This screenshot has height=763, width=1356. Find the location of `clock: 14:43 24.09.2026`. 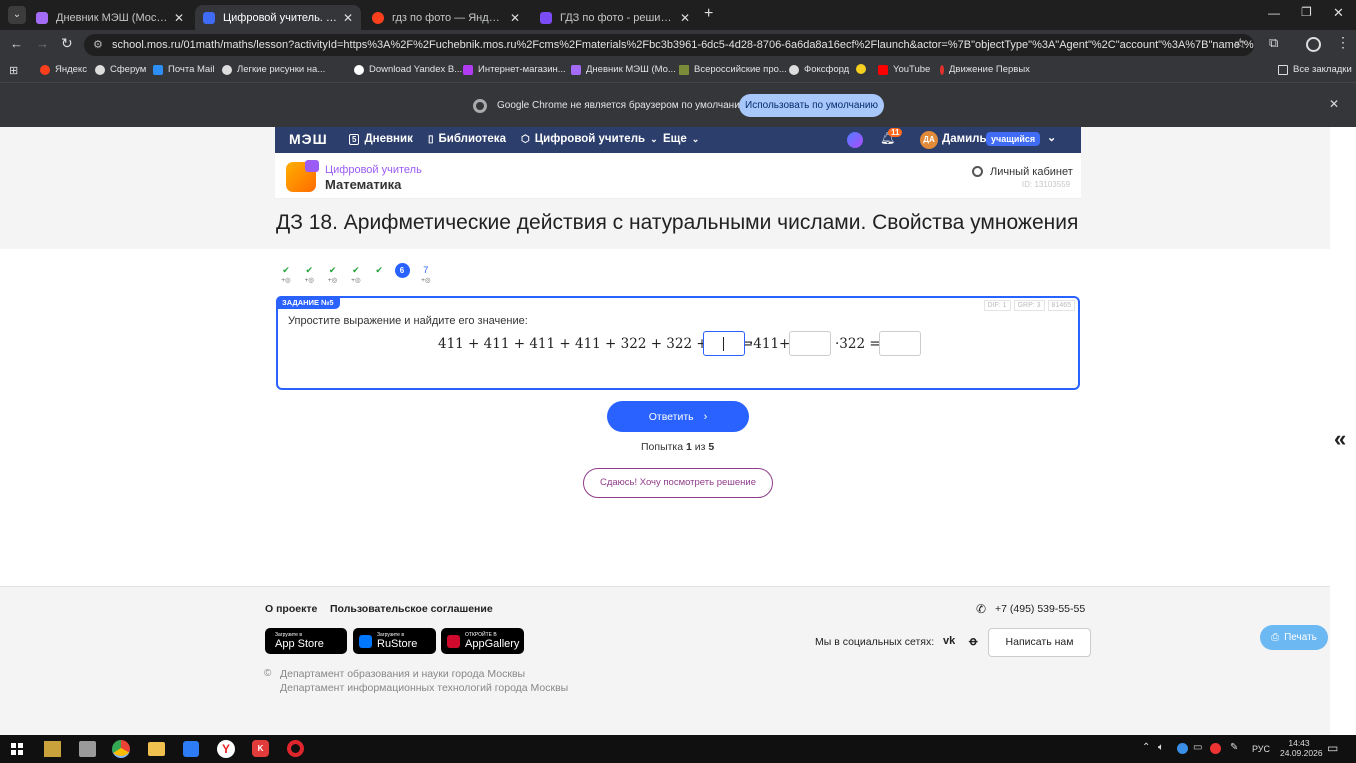

clock: 14:43 24.09.2026 is located at coordinates (1301, 748).